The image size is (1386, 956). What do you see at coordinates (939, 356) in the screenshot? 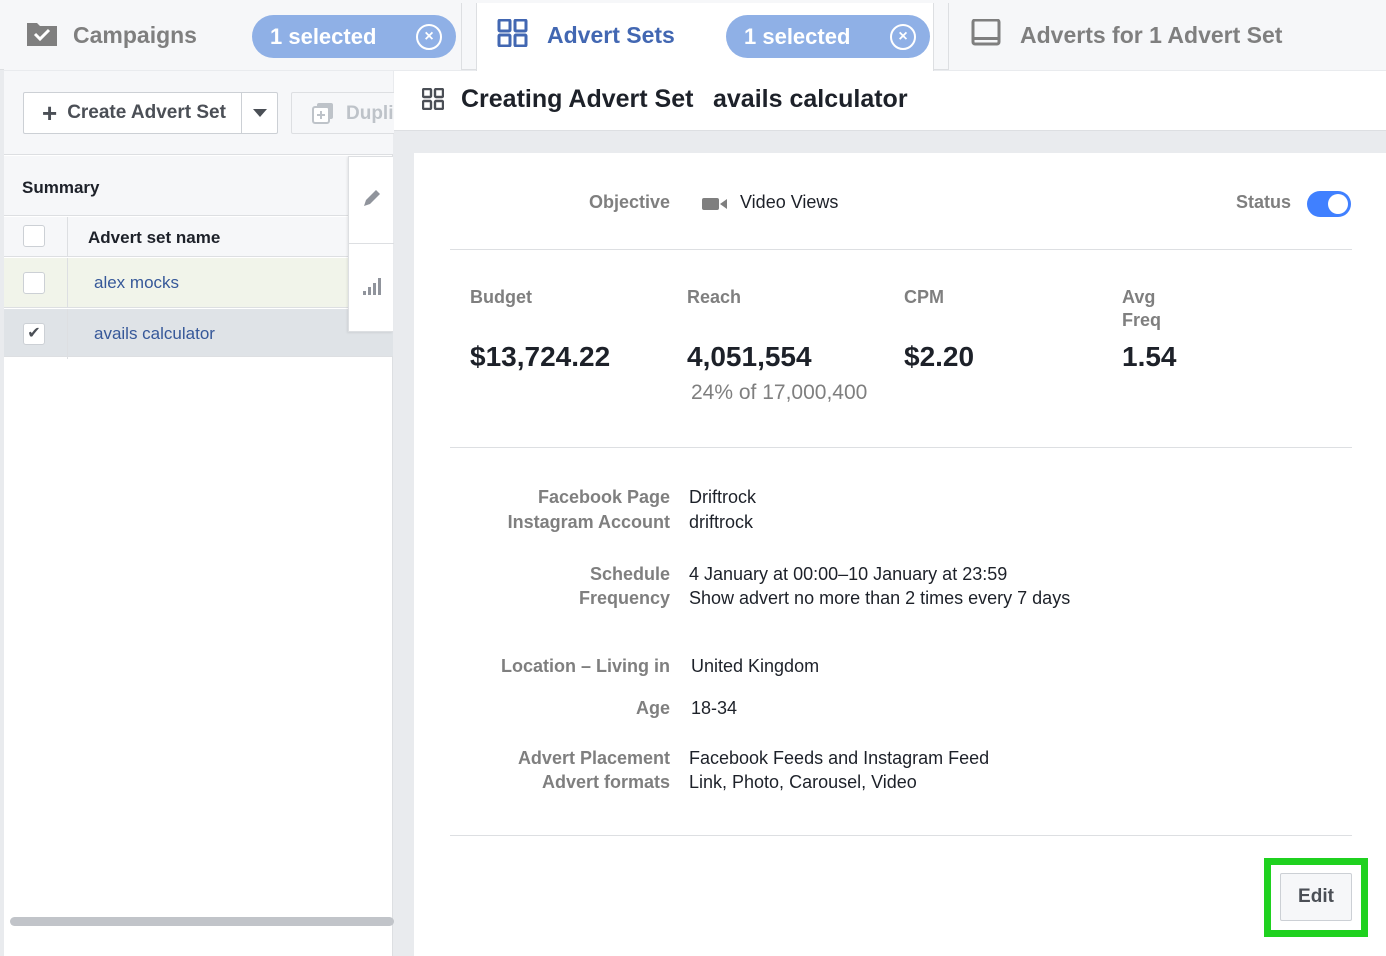
I see `cpm-value: $2.20` at bounding box center [939, 356].